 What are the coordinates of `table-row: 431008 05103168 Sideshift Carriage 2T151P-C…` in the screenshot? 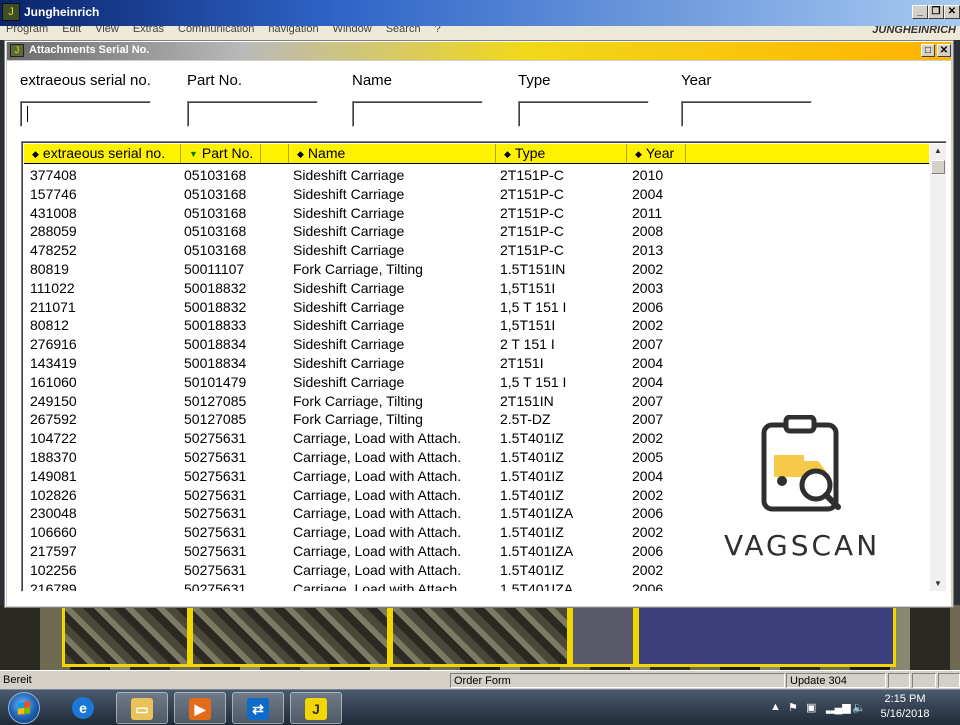 It's located at (476, 213).